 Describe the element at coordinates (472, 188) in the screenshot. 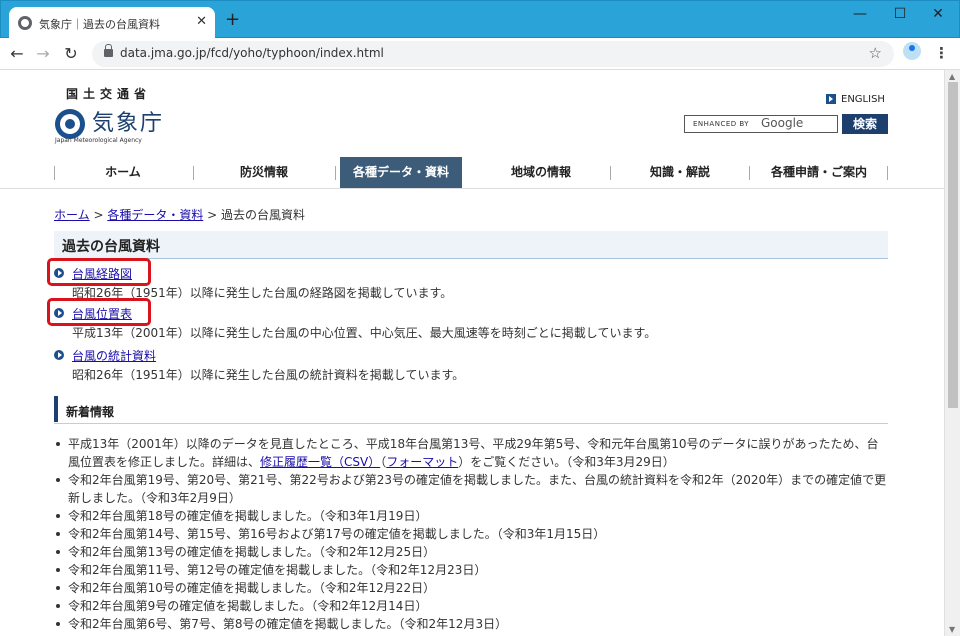

I see `nav-divider` at that location.